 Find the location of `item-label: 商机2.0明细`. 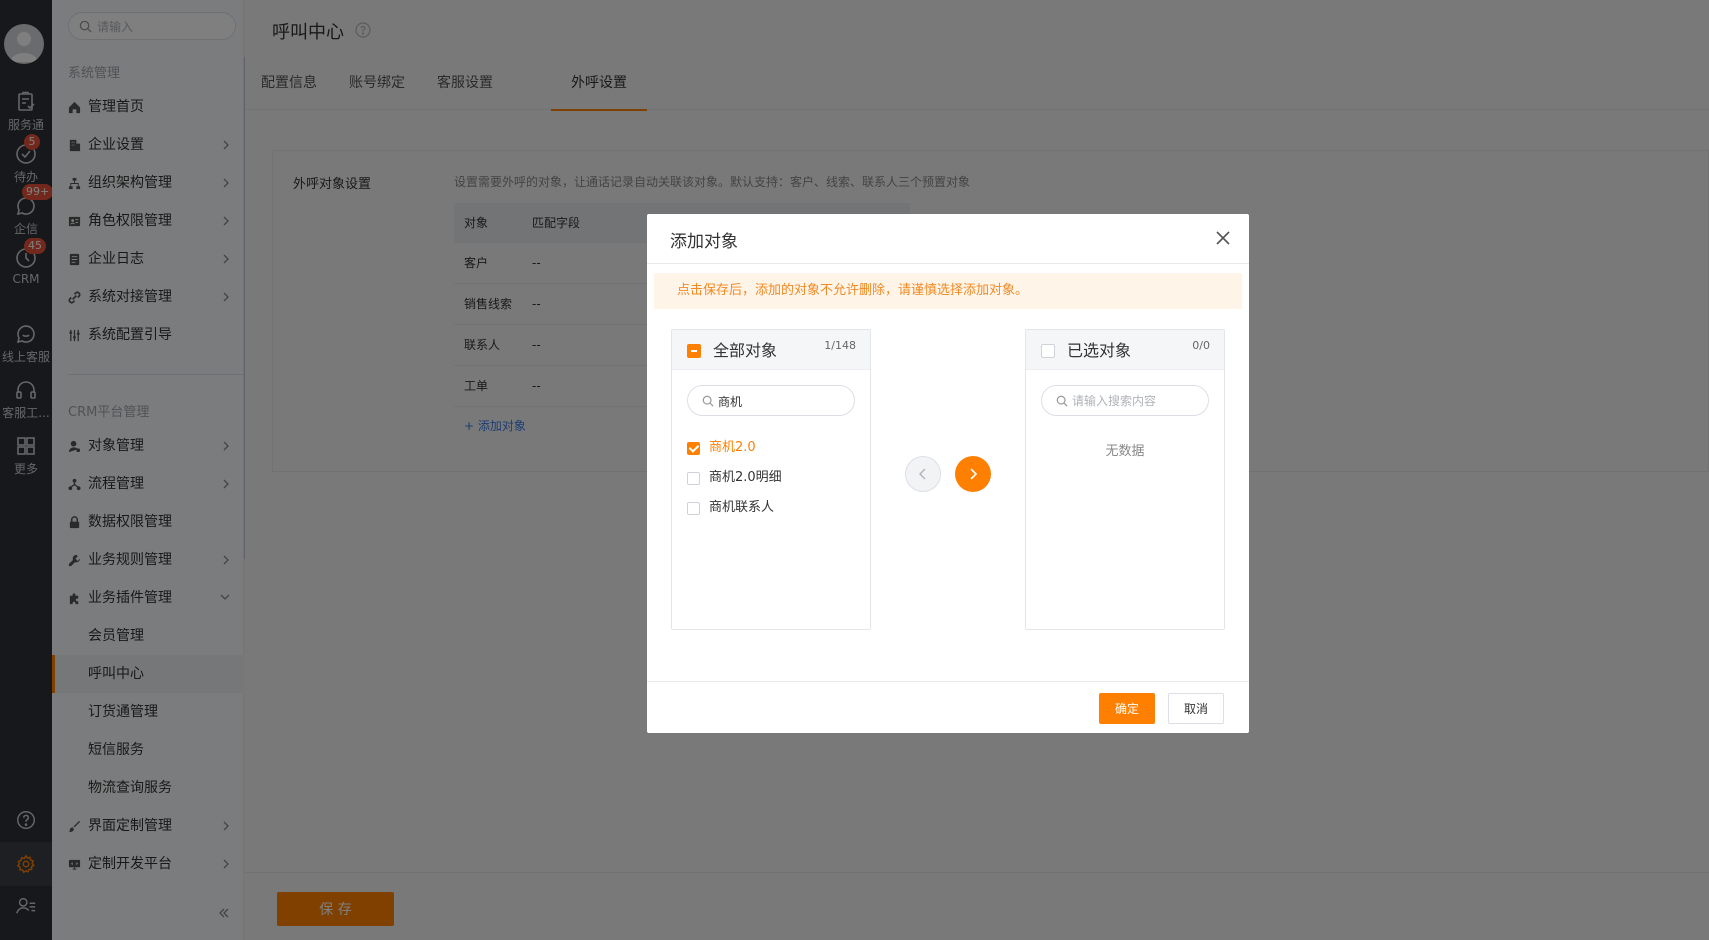

item-label: 商机2.0明细 is located at coordinates (745, 477).